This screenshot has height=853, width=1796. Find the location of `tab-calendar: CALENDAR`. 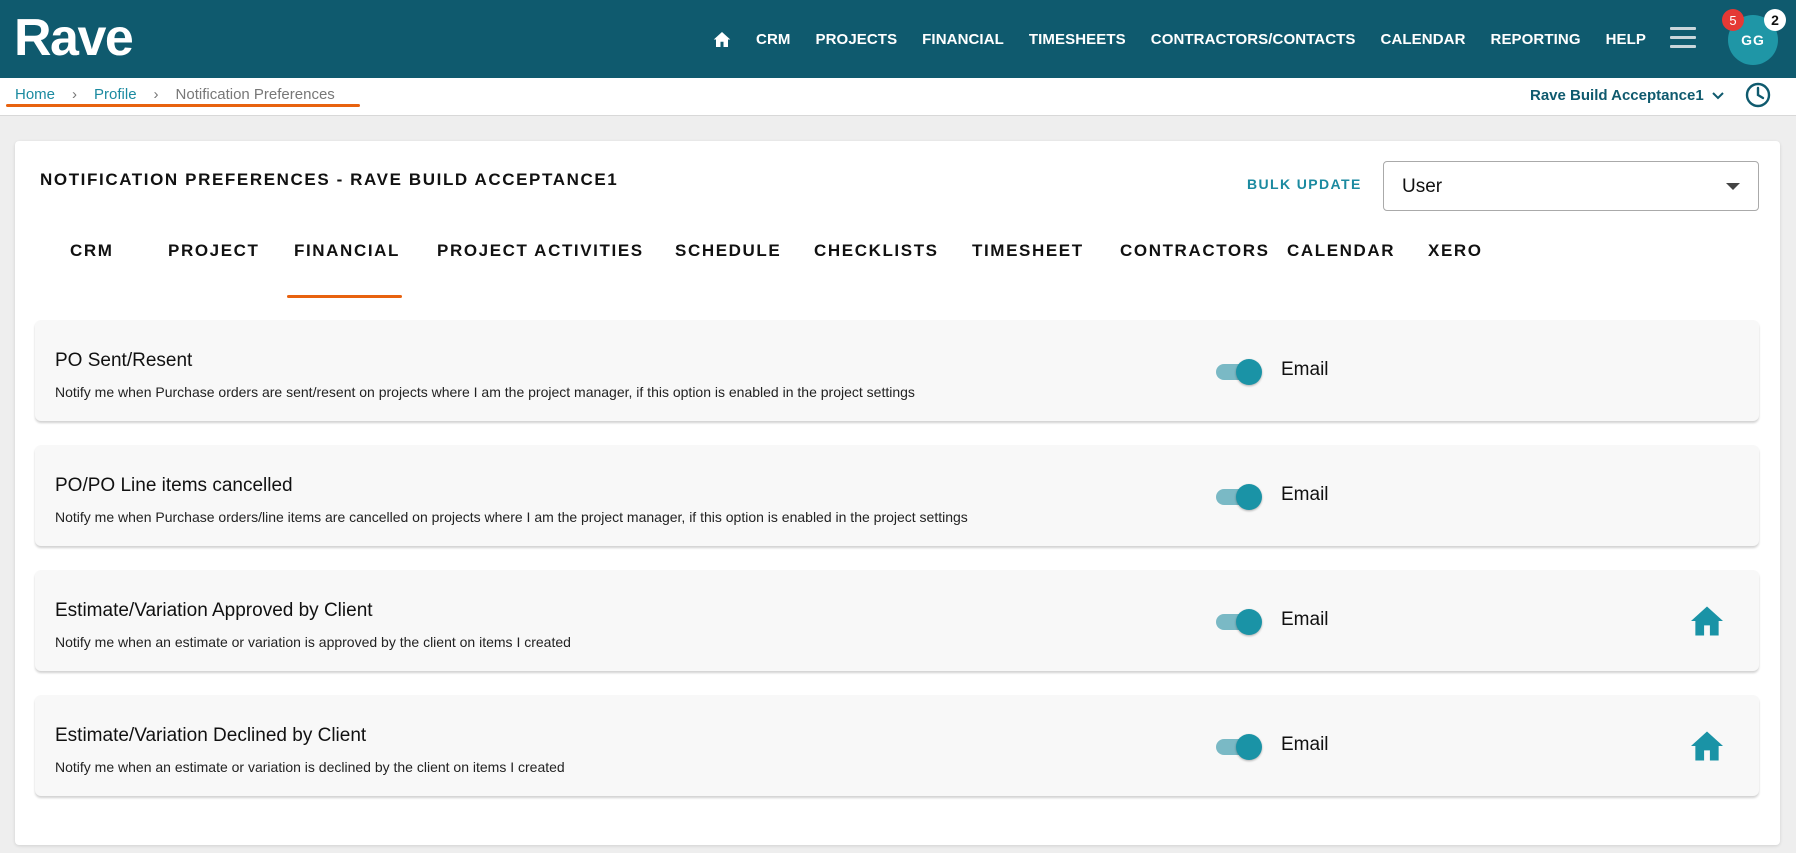

tab-calendar: CALENDAR is located at coordinates (1341, 251).